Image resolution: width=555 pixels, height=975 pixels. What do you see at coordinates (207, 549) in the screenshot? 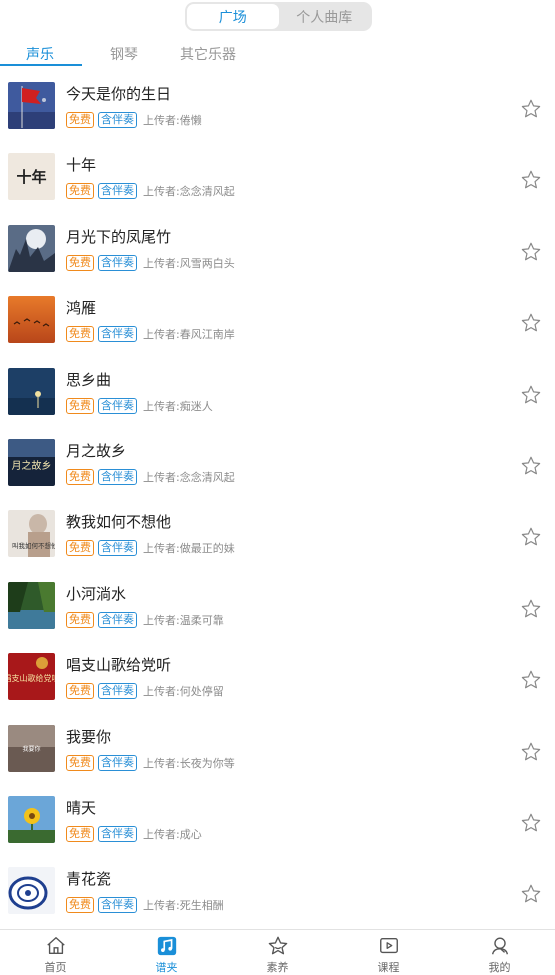
I see `uploader-name: 做最正的妹` at bounding box center [207, 549].